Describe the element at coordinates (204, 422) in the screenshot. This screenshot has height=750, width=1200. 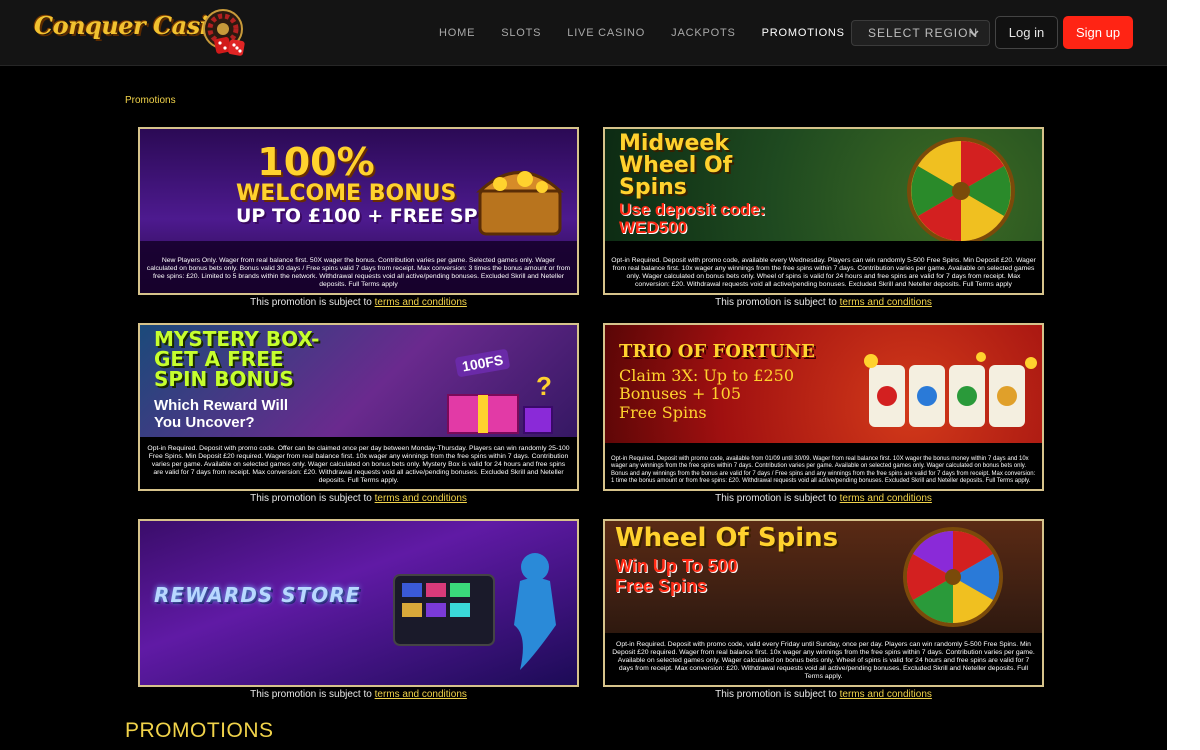
I see `banner-subtitle-line: You Uncover?` at that location.